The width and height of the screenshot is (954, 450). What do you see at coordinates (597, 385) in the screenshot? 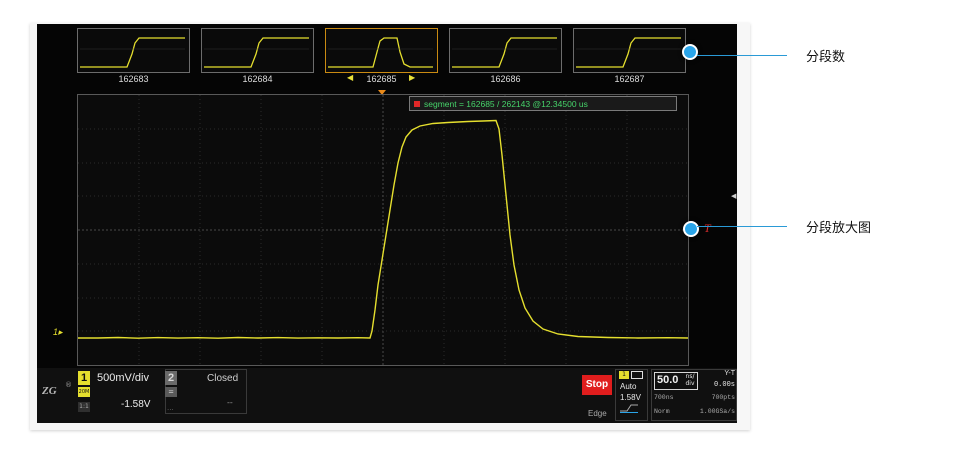
I see `run-stop-button: Stop` at bounding box center [597, 385].